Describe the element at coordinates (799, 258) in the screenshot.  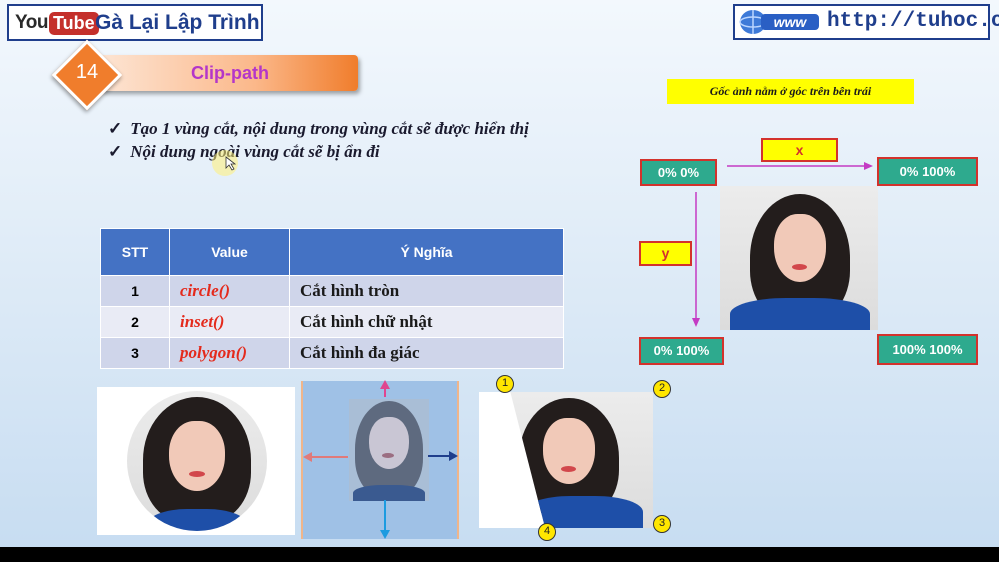
I see `reference-photo` at that location.